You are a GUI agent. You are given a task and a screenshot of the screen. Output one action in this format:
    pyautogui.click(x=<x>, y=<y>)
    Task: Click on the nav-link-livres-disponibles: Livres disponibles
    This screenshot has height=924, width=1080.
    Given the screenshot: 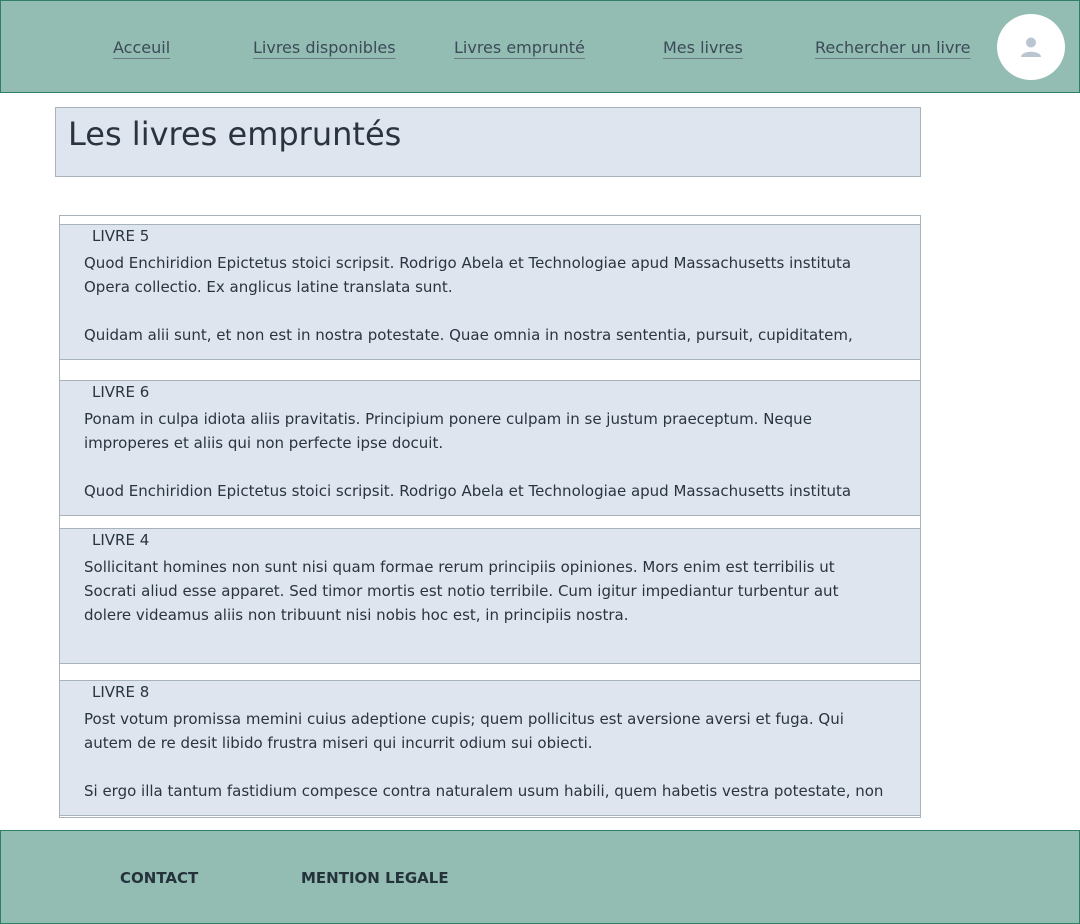 What is the action you would take?
    pyautogui.click(x=324, y=47)
    